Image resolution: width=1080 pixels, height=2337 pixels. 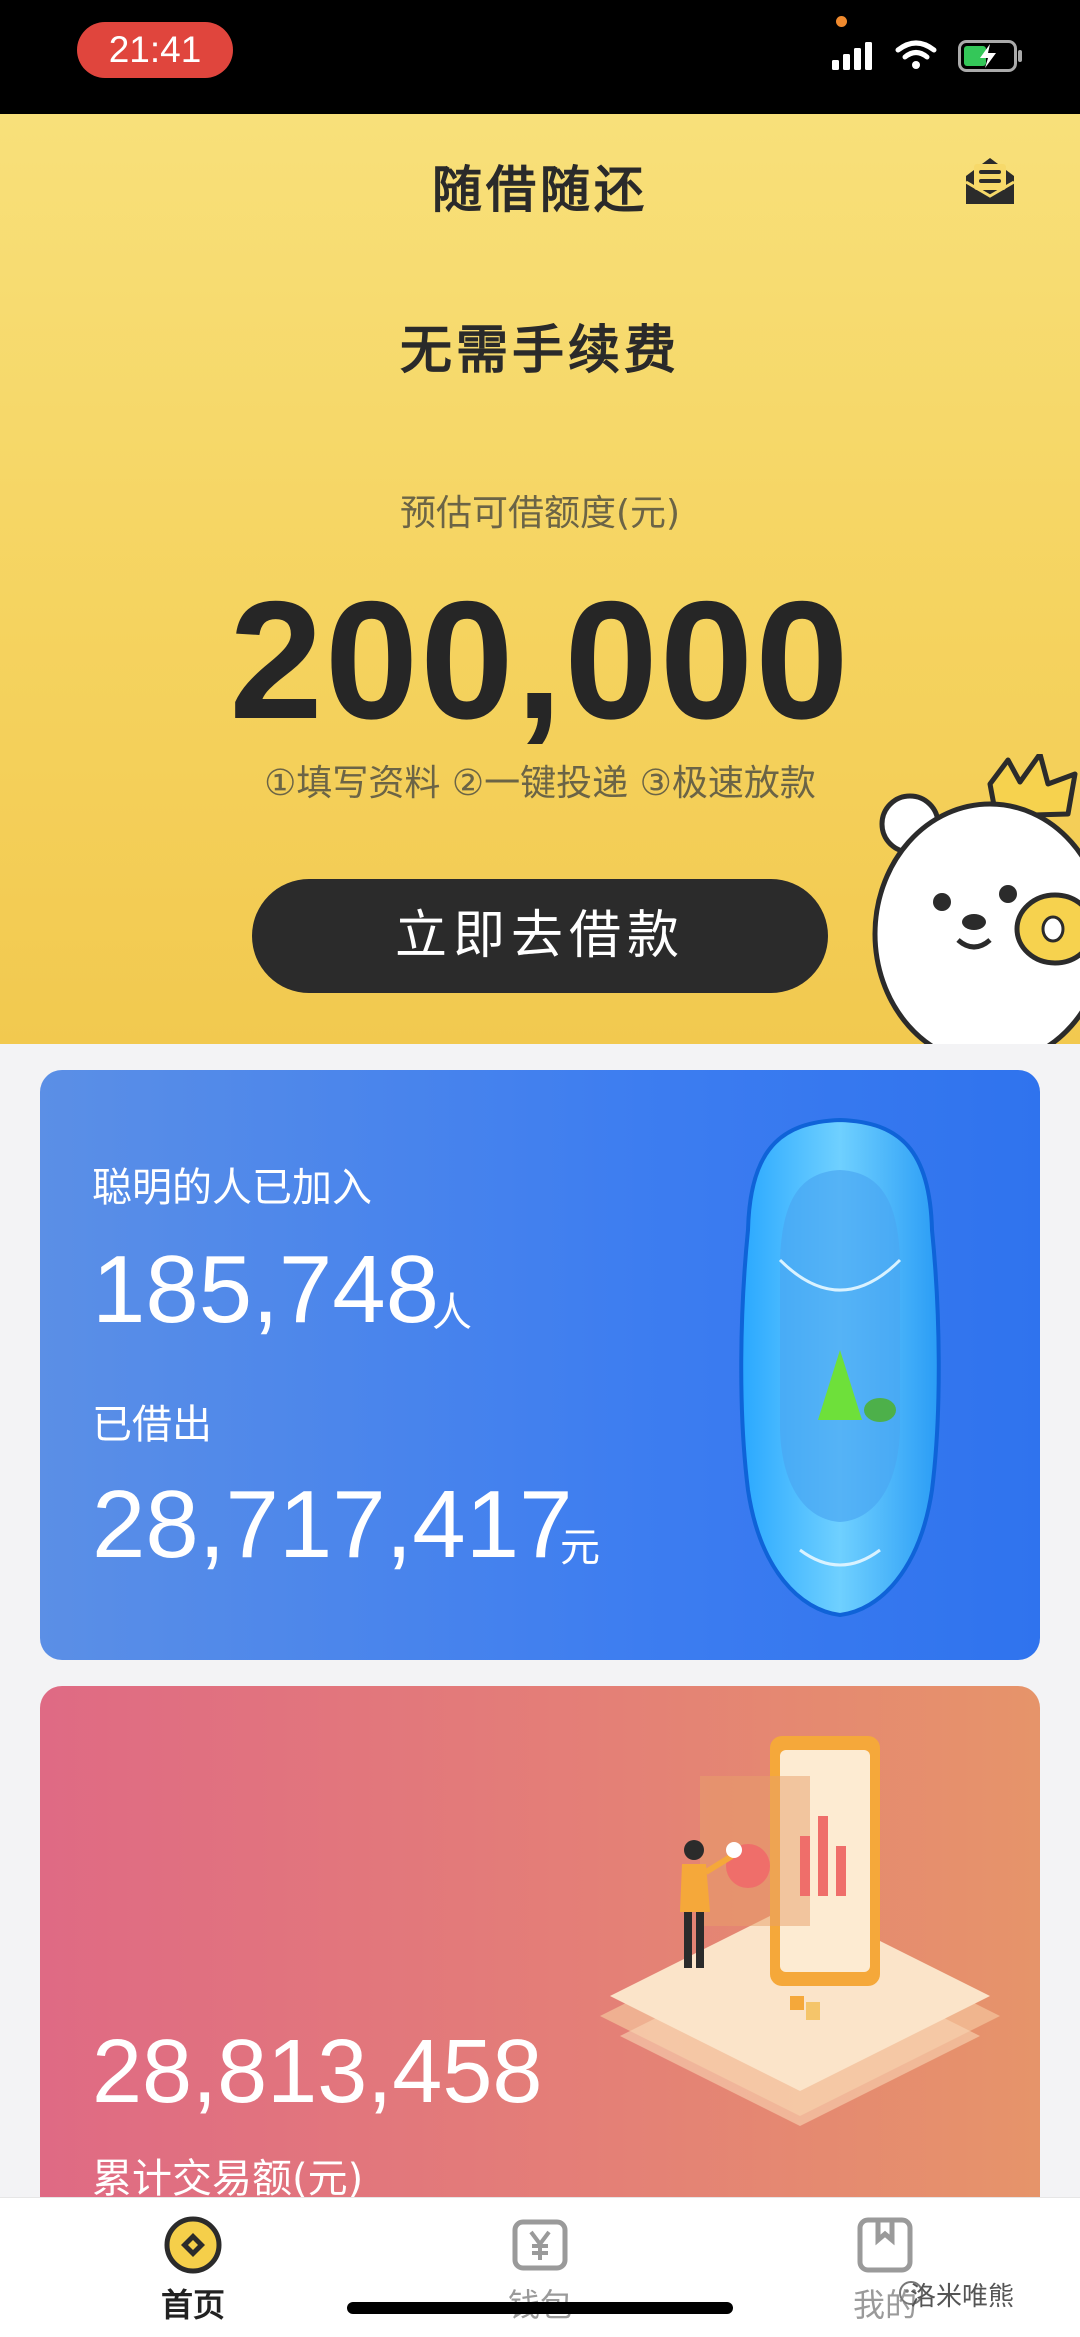 What do you see at coordinates (155, 50) in the screenshot?
I see `status-time: 21:41` at bounding box center [155, 50].